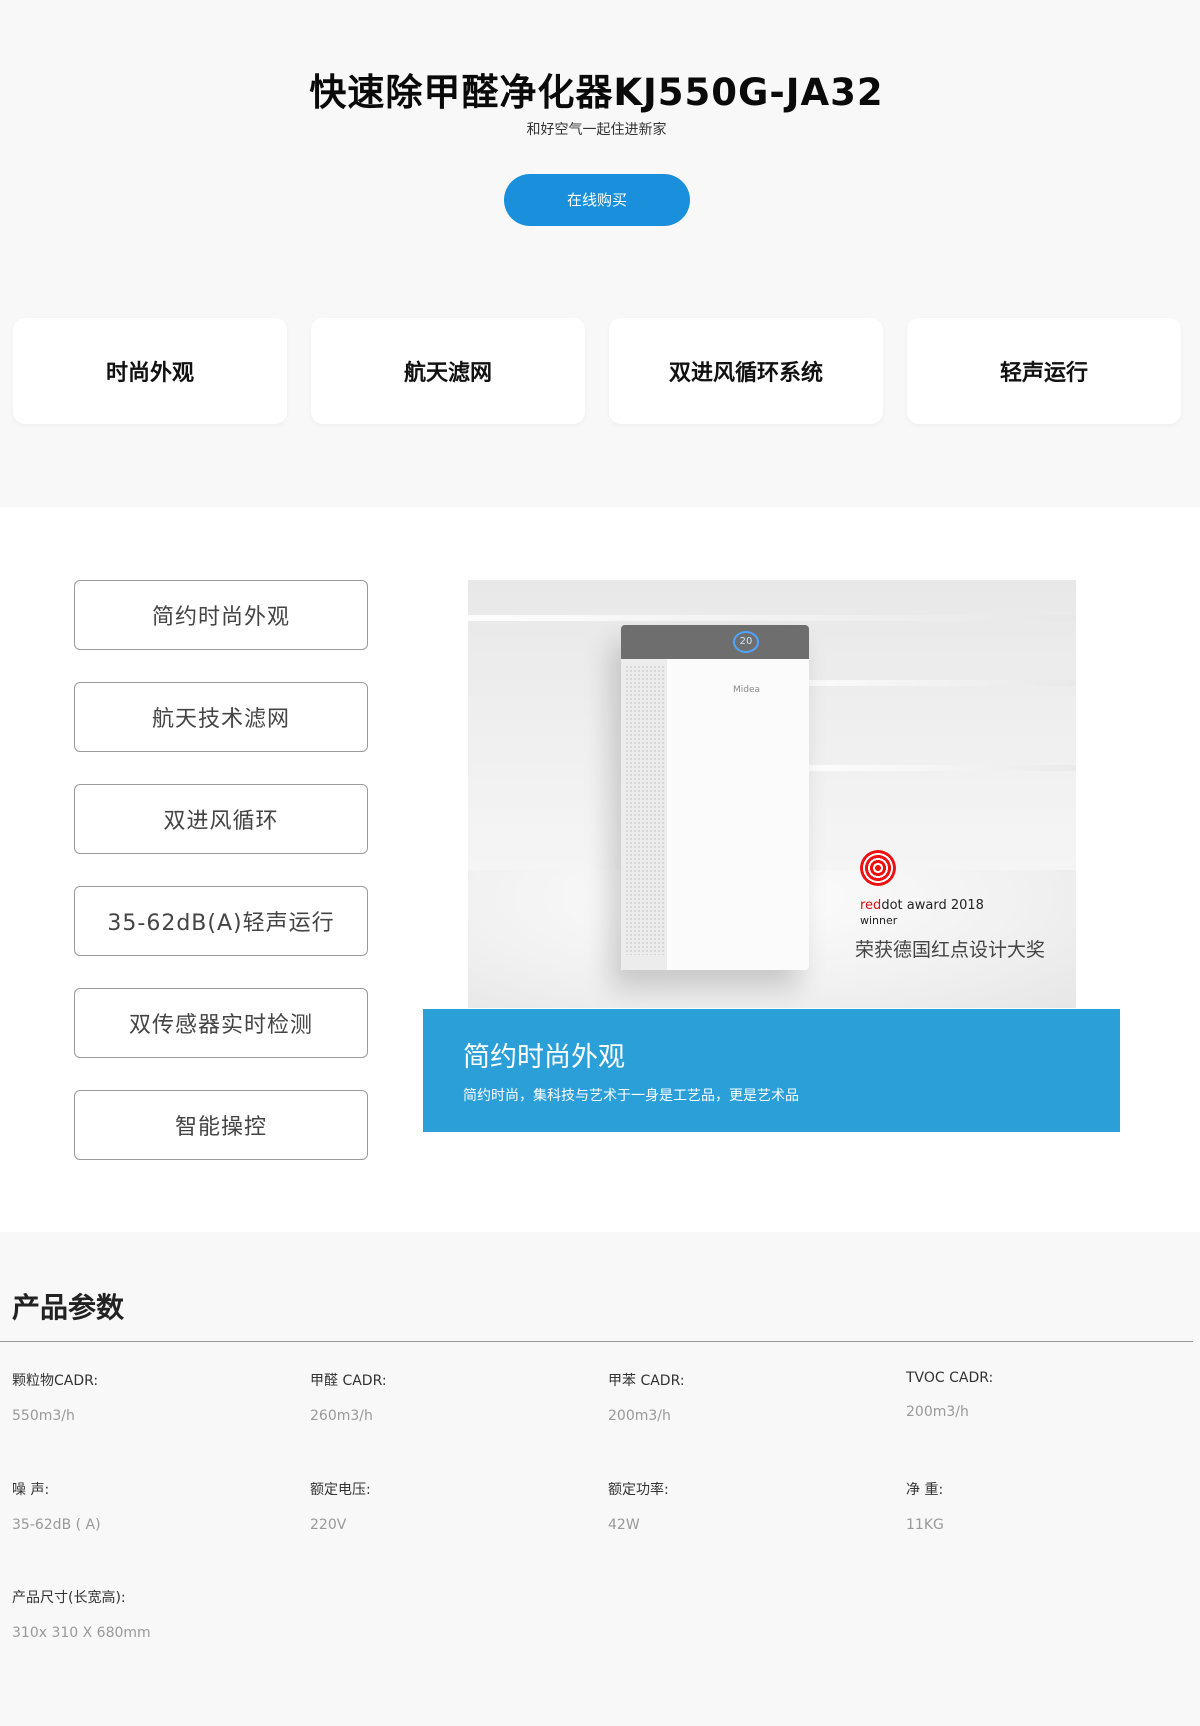 The height and width of the screenshot is (1726, 1200). I want to click on reddot-award-text: reddot award 2018, so click(922, 905).